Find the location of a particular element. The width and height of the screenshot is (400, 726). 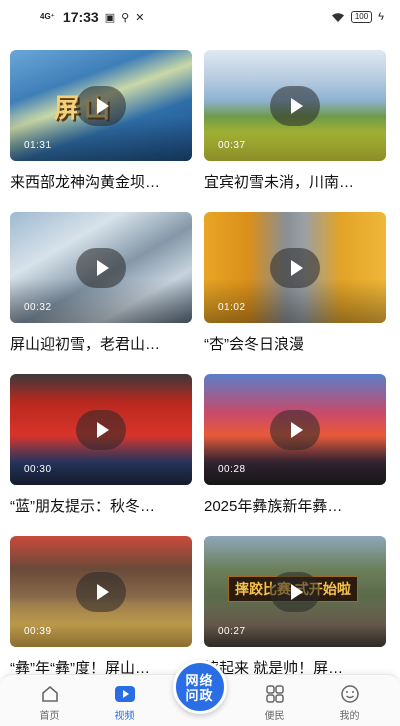

bottom-tab-bar: 首页 视频 网络问政 便民 我的 is located at coordinates (200, 693).